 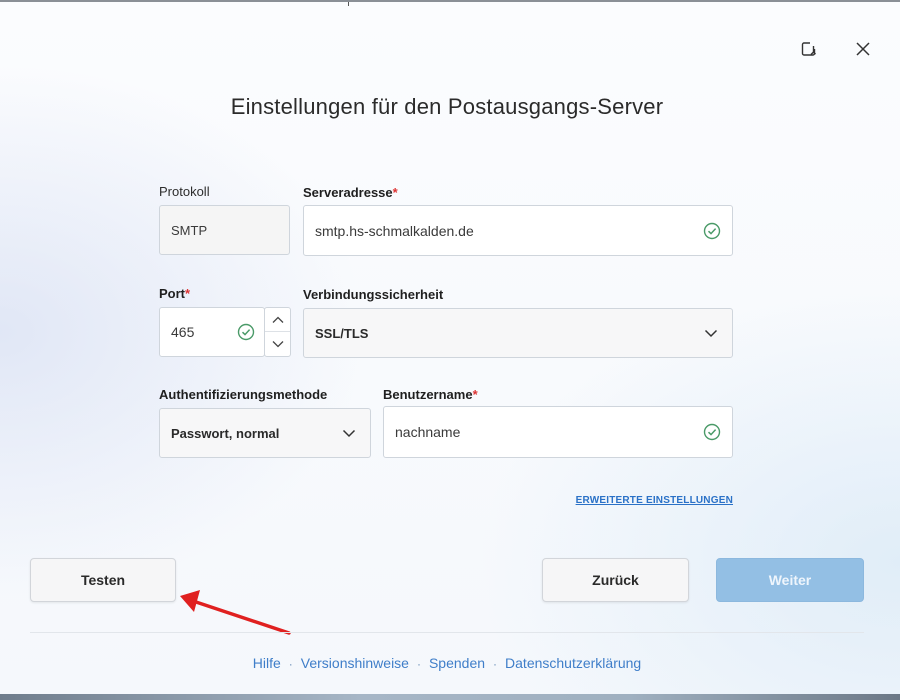 I want to click on server-label-text: Serveradresse, so click(x=348, y=192).